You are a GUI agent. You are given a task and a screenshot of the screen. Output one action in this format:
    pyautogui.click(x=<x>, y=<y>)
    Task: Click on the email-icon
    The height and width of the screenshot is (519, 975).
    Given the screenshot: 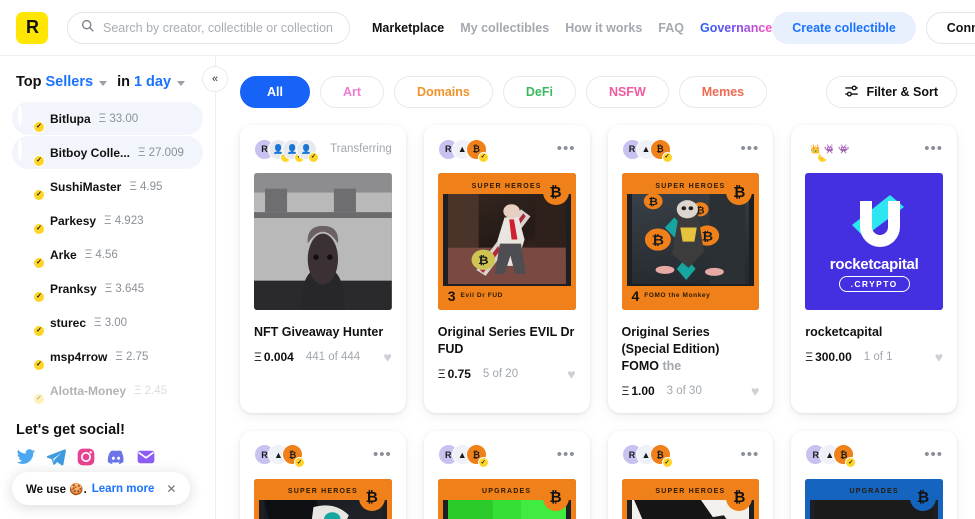 What is the action you would take?
    pyautogui.click(x=146, y=457)
    